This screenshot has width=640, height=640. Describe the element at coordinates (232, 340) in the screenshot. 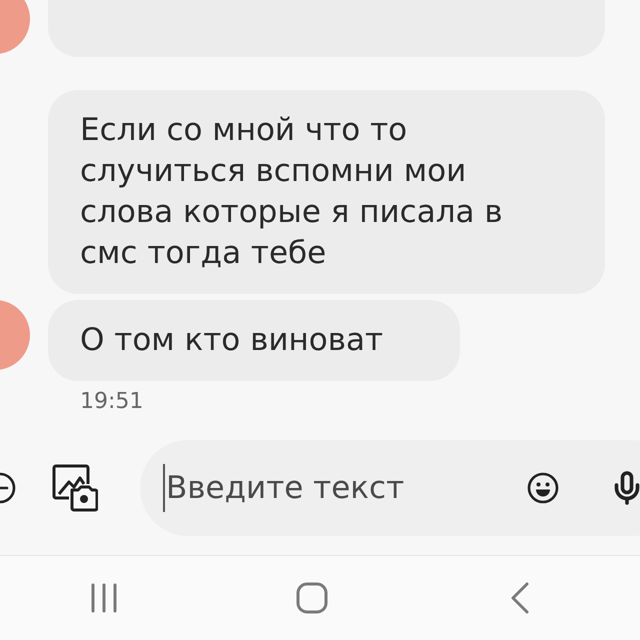

I see `message-text: О том кто виноват` at that location.